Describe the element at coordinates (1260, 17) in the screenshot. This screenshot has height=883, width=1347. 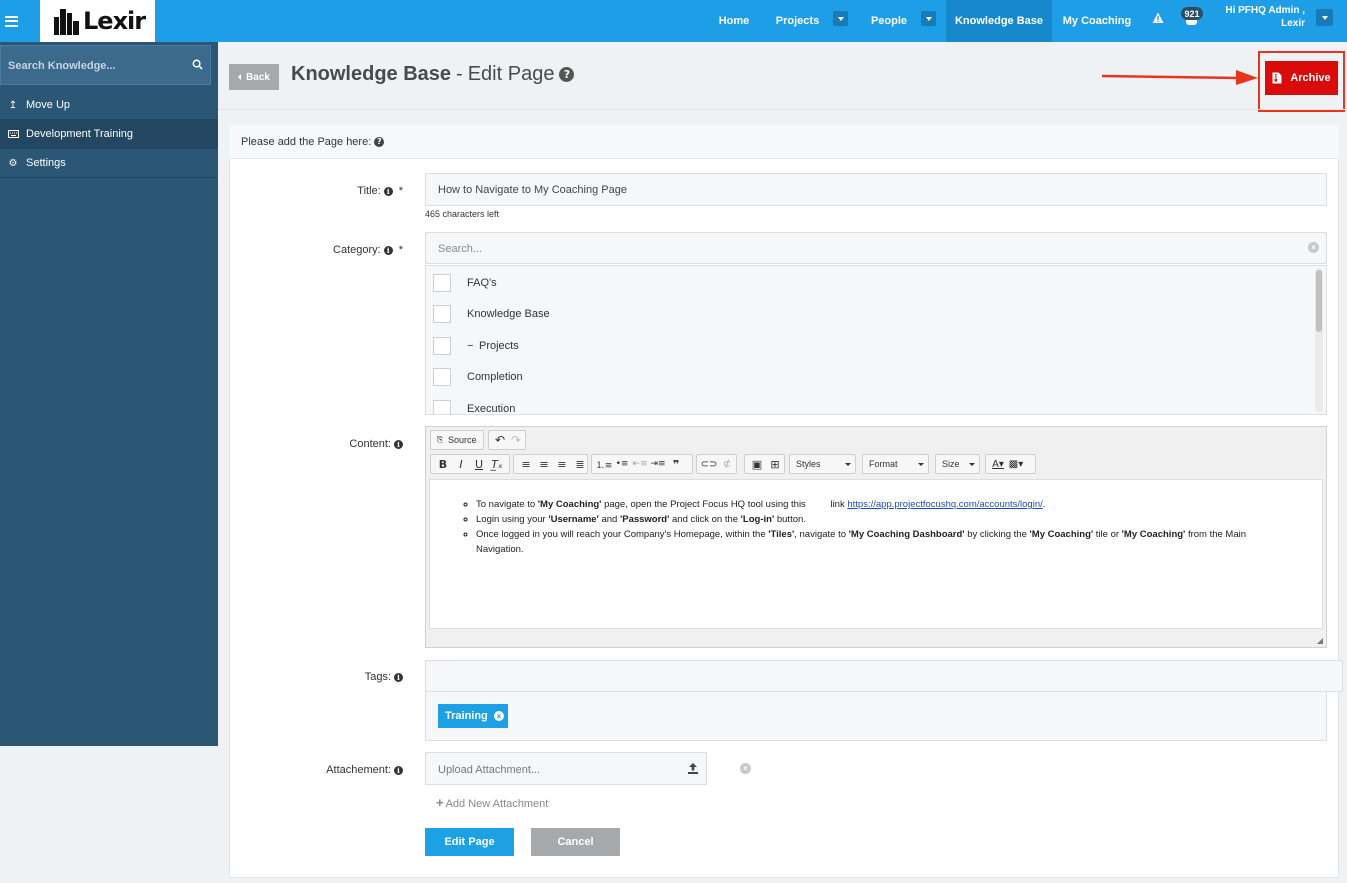
I see `user-menu: Hi PFHQ Admin , Lexir` at that location.